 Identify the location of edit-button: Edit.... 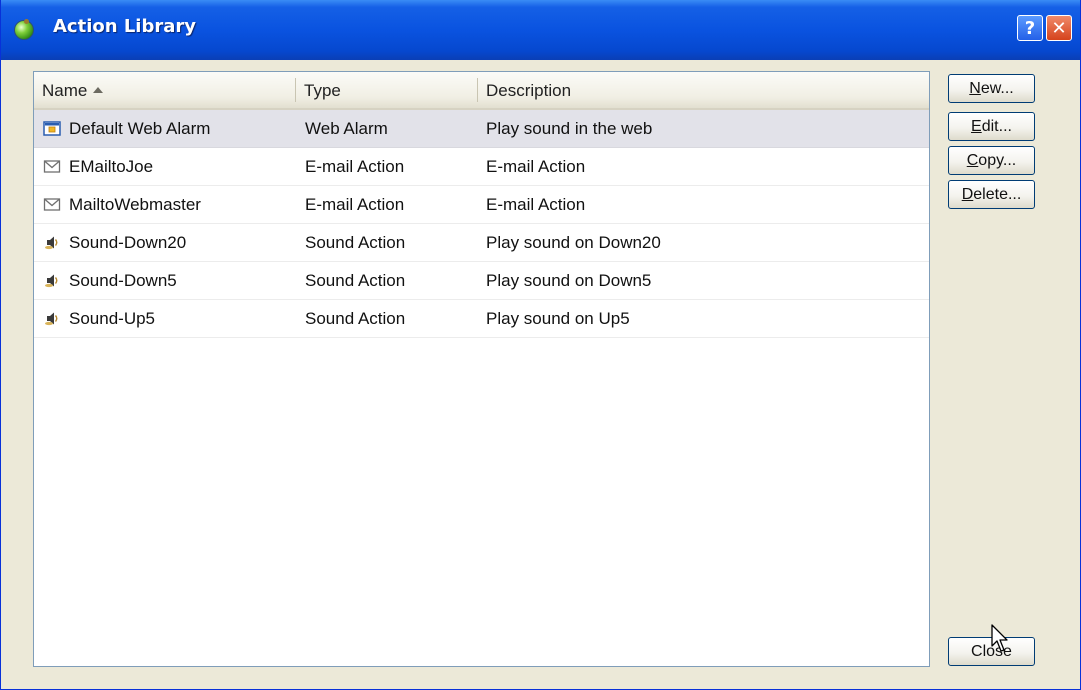
(991, 126).